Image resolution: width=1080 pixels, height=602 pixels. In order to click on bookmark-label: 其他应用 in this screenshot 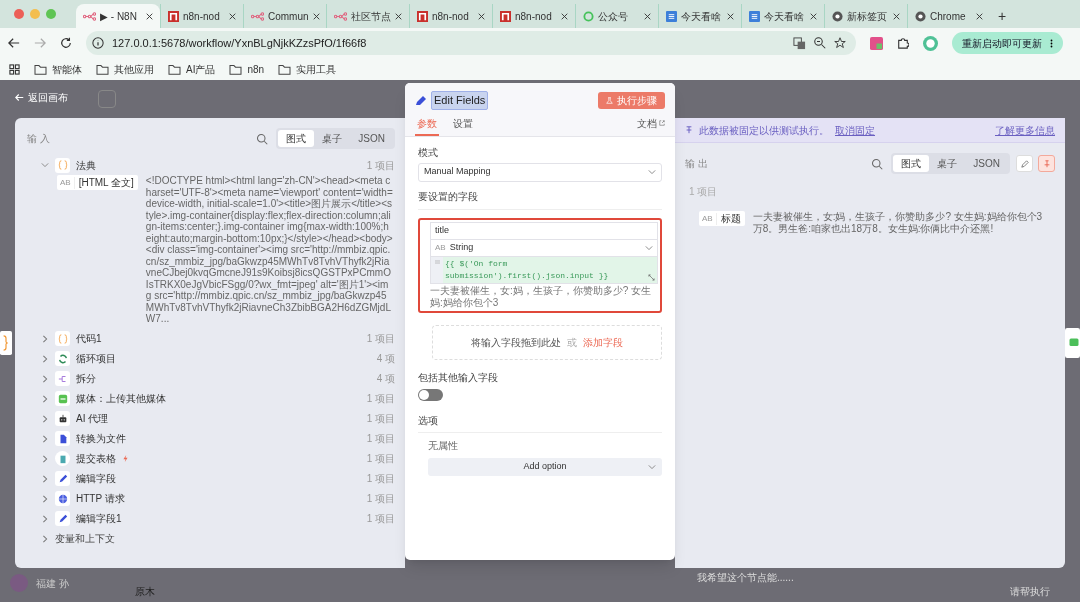, I will do `click(134, 69)`.